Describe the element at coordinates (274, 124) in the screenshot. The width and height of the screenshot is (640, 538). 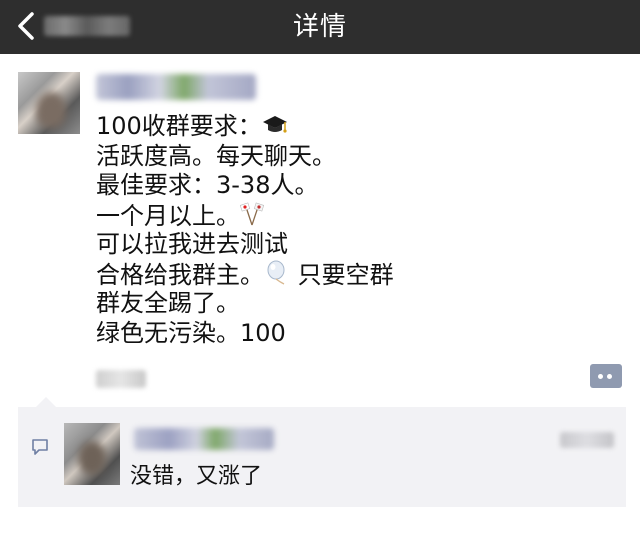
I see `graduation-cap-icon` at that location.